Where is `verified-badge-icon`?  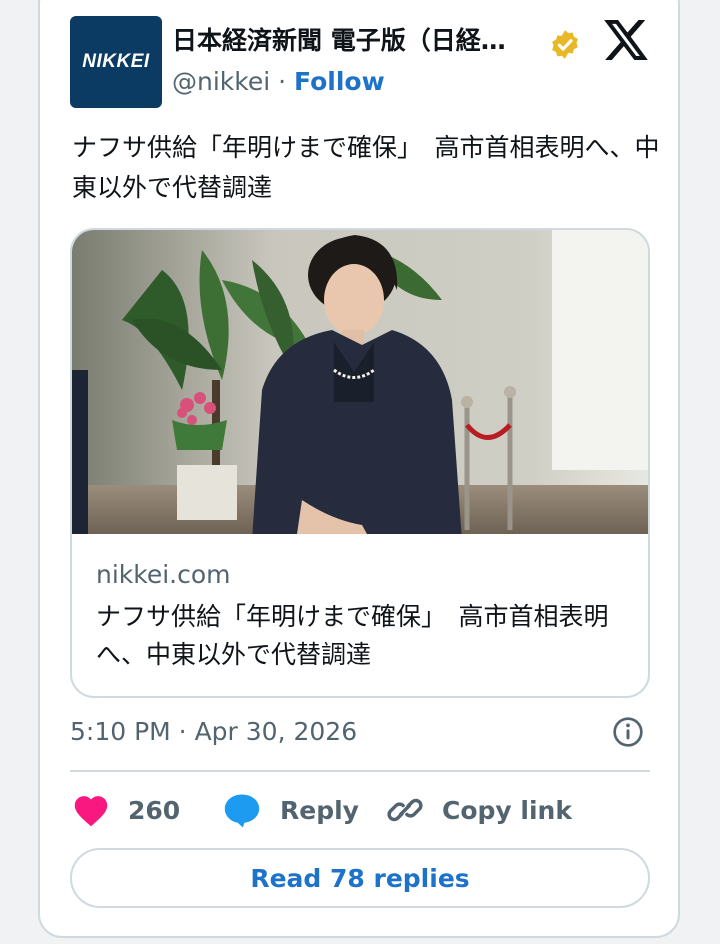
verified-badge-icon is located at coordinates (565, 44).